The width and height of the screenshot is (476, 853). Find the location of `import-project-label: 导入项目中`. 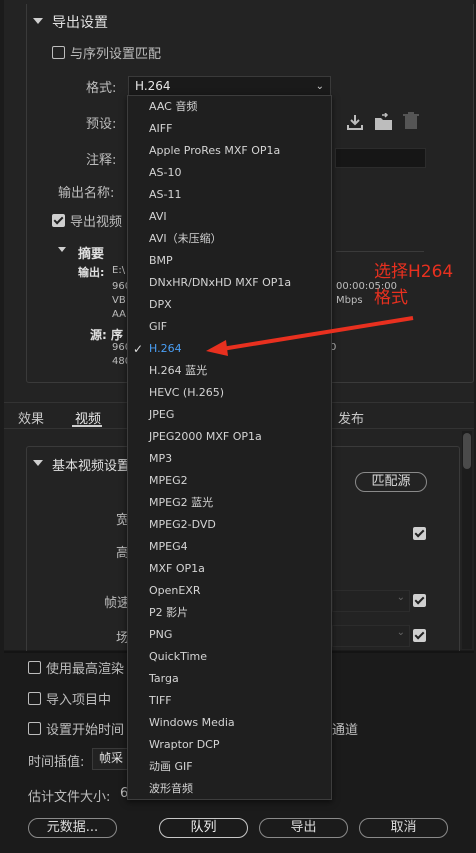

import-project-label: 导入项目中 is located at coordinates (79, 700).